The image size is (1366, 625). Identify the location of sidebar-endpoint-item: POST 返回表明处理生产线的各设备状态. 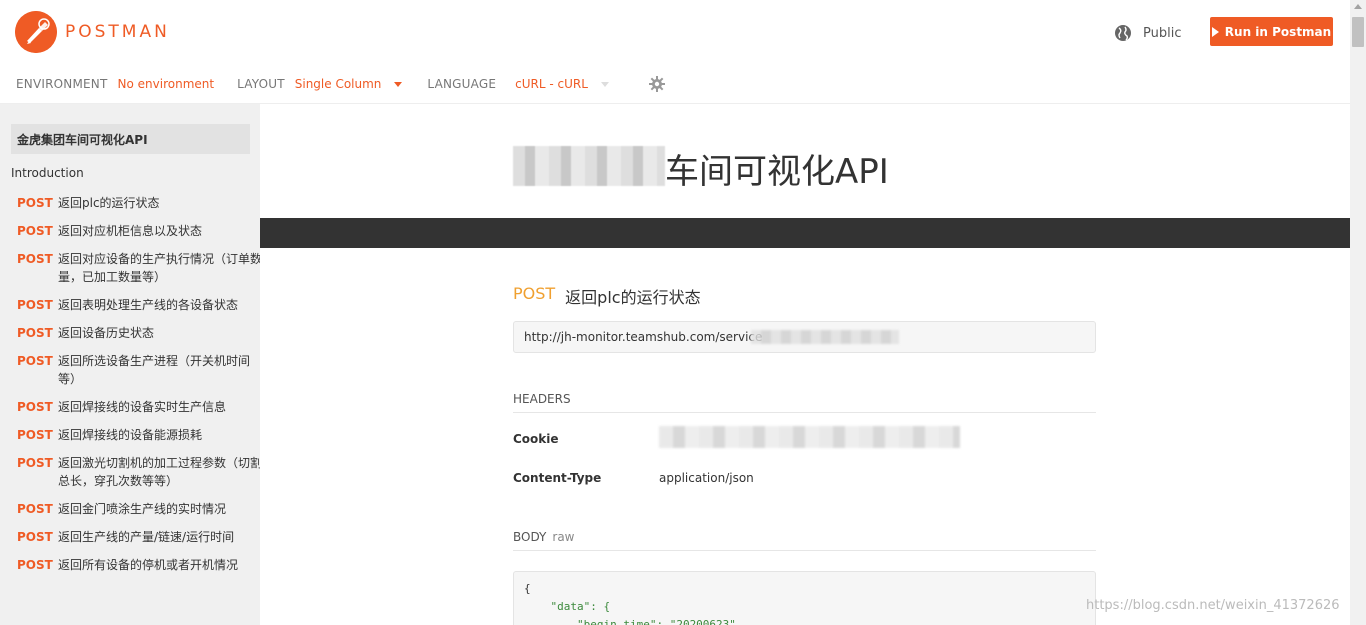
(138, 305).